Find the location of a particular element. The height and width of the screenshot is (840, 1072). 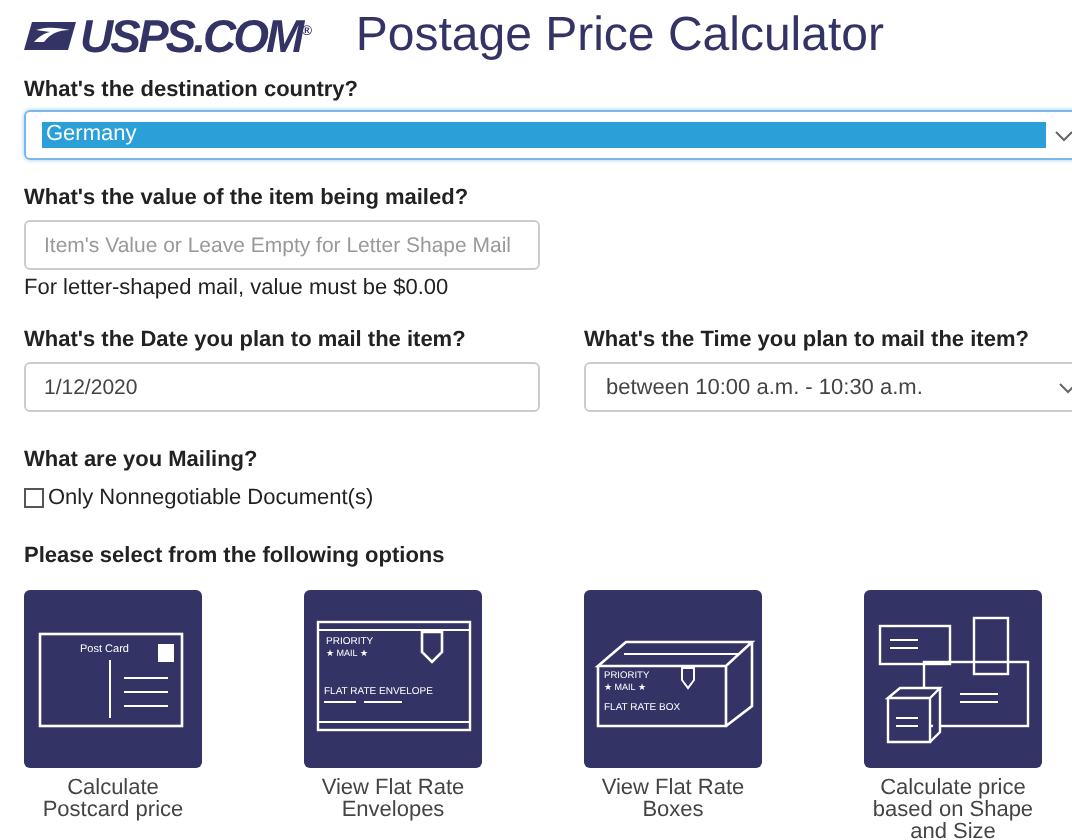

checkbox-label: Only Nonnegotiable Document(s) is located at coordinates (211, 498).